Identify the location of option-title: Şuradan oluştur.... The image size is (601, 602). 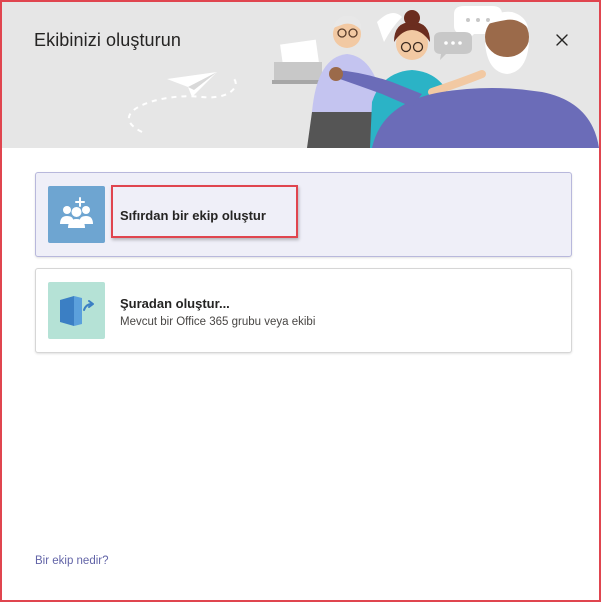
(175, 303).